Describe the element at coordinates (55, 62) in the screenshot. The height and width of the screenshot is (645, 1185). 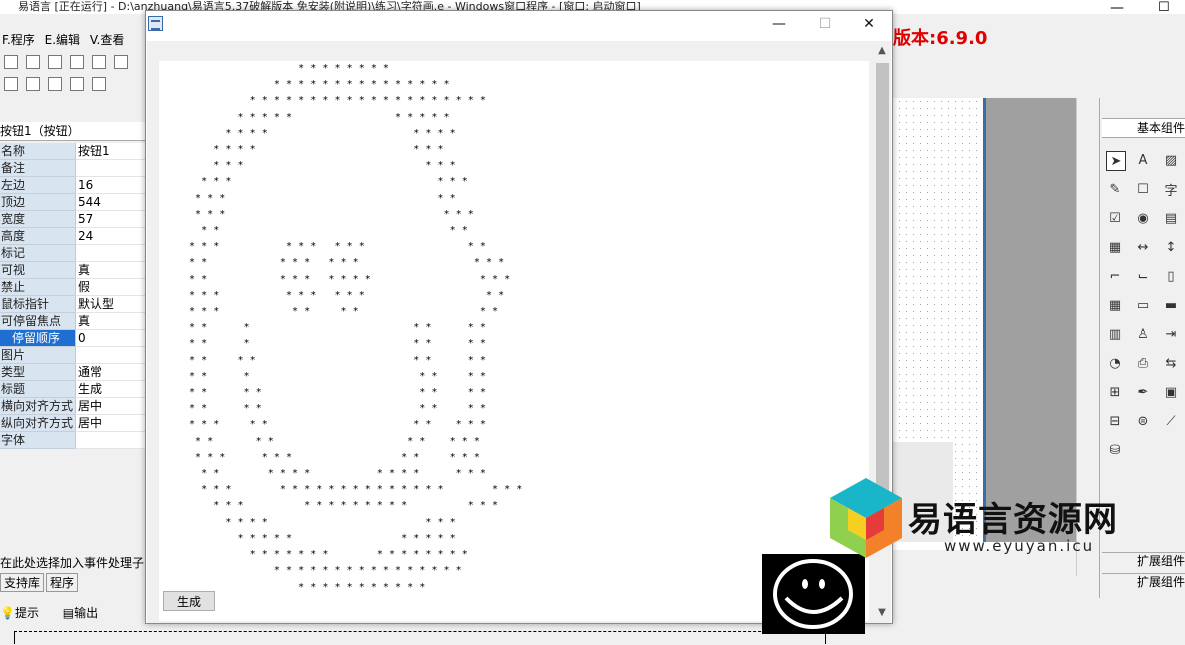
I see `save-icon` at that location.